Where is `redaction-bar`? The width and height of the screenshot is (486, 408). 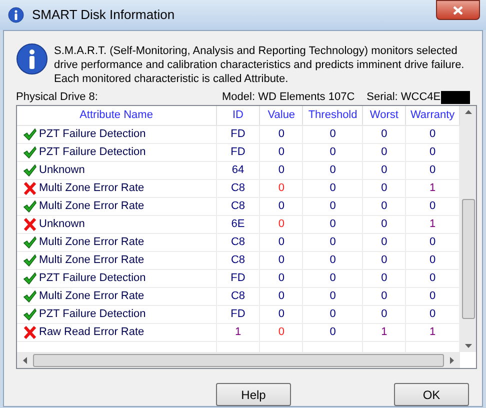 redaction-bar is located at coordinates (455, 97).